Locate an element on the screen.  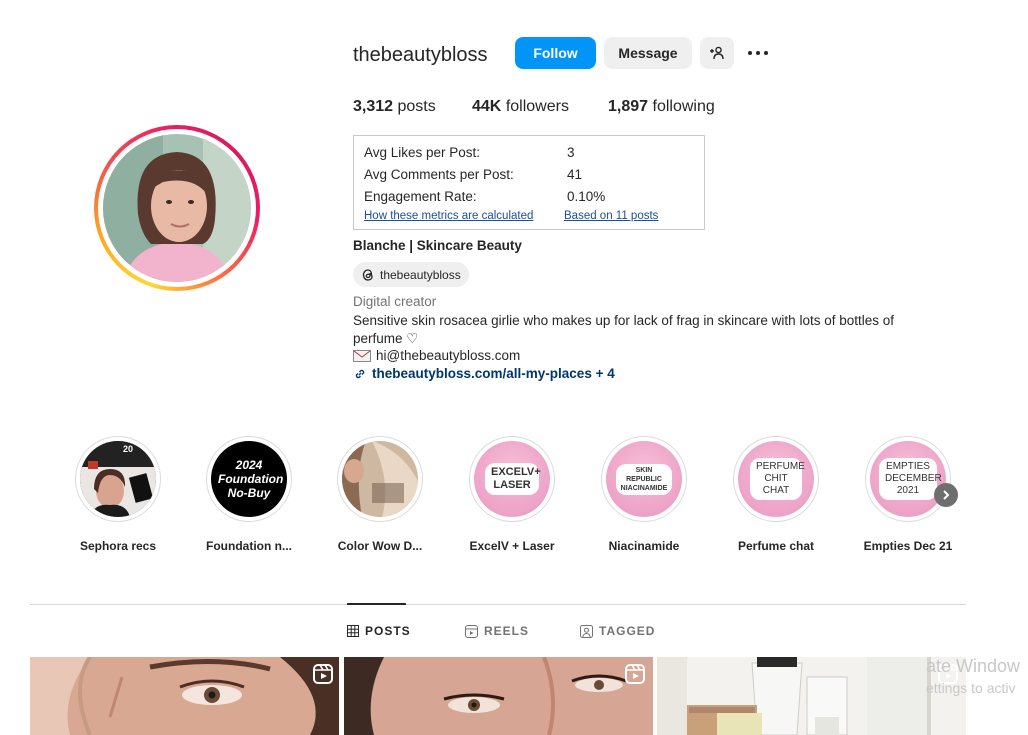
profile-full-name: Blanche | Skincare Beauty is located at coordinates (437, 245).